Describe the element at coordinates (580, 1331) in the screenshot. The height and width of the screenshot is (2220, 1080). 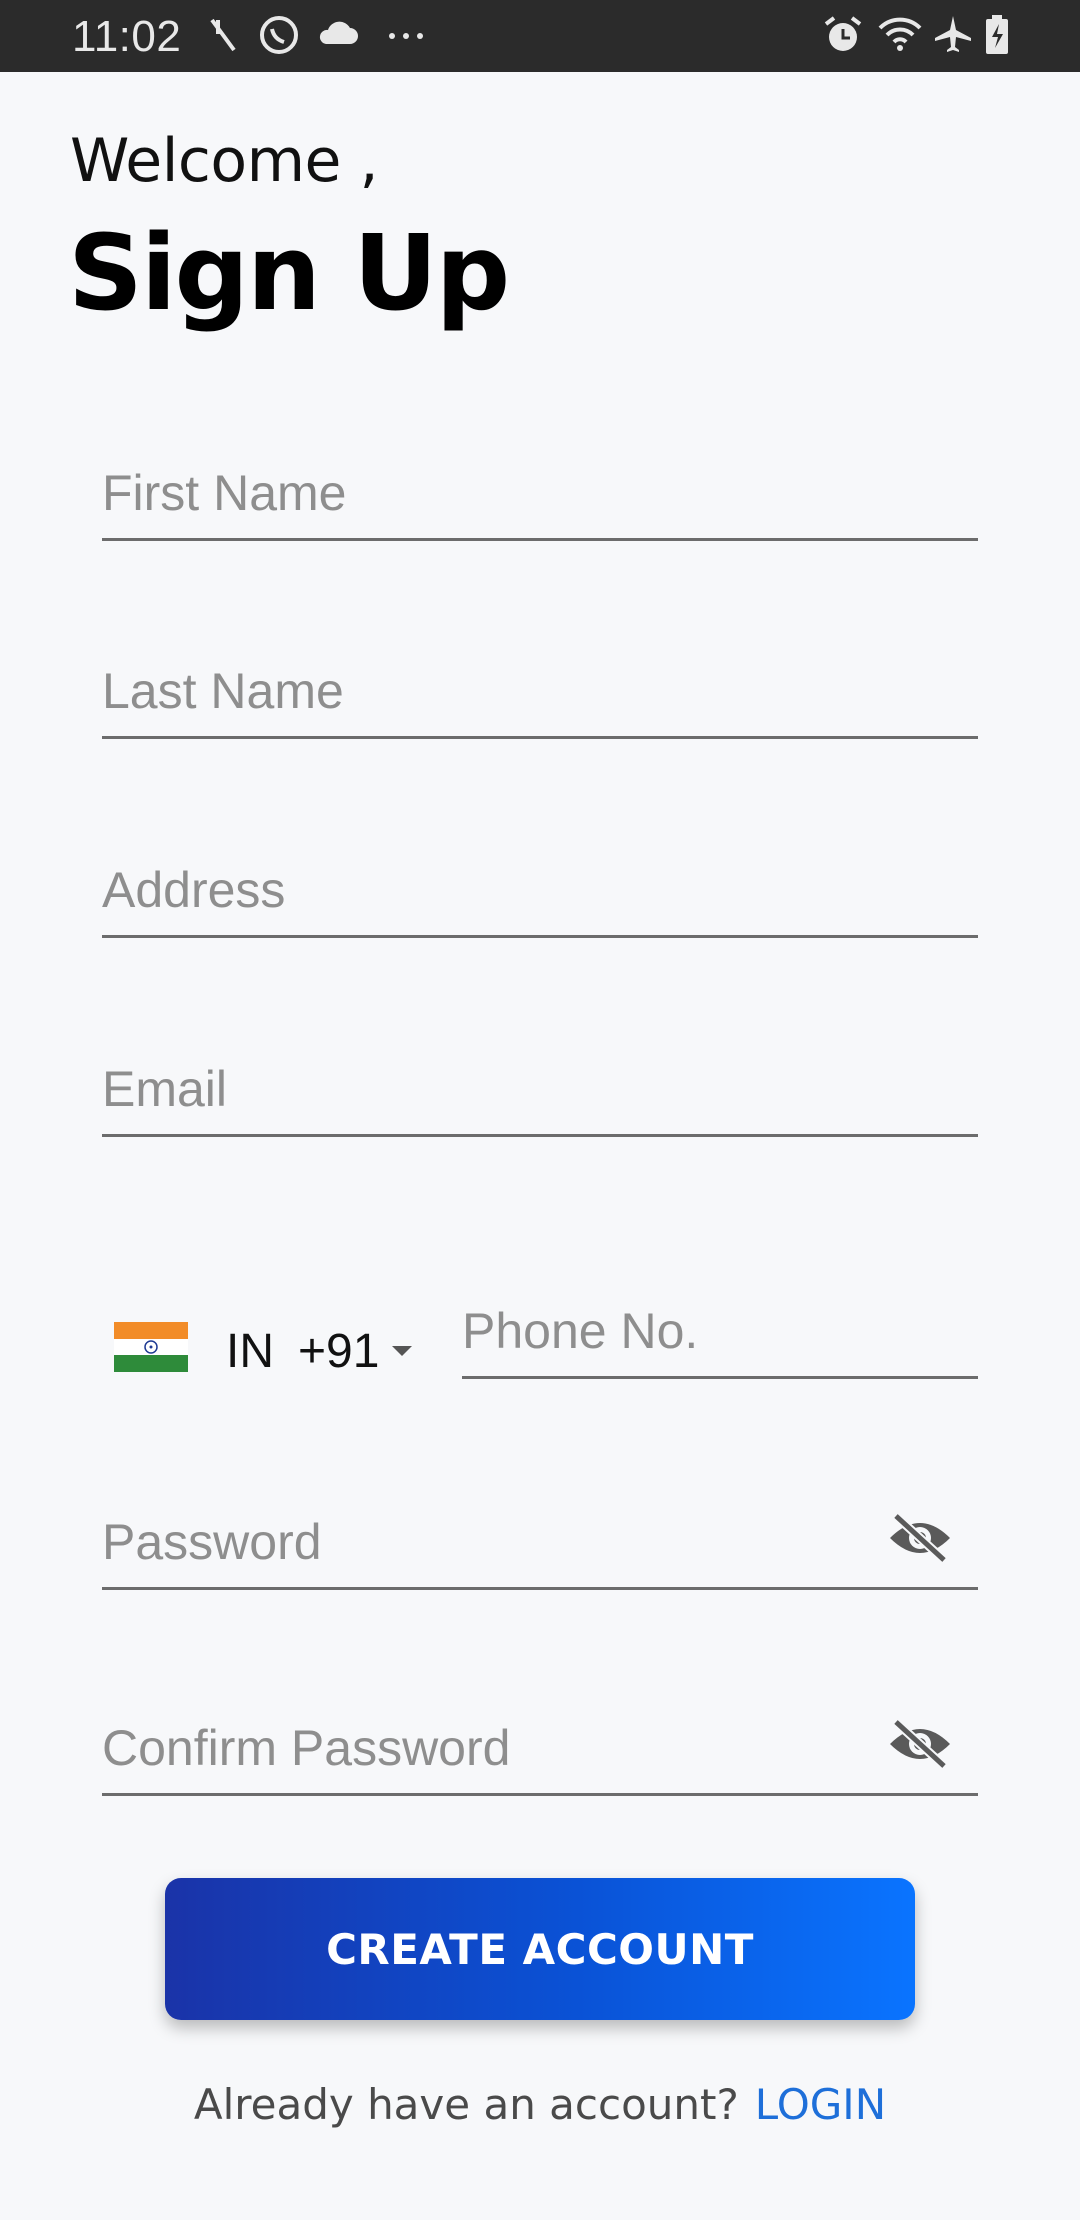
I see `phone-placeholder: Phone No.` at that location.